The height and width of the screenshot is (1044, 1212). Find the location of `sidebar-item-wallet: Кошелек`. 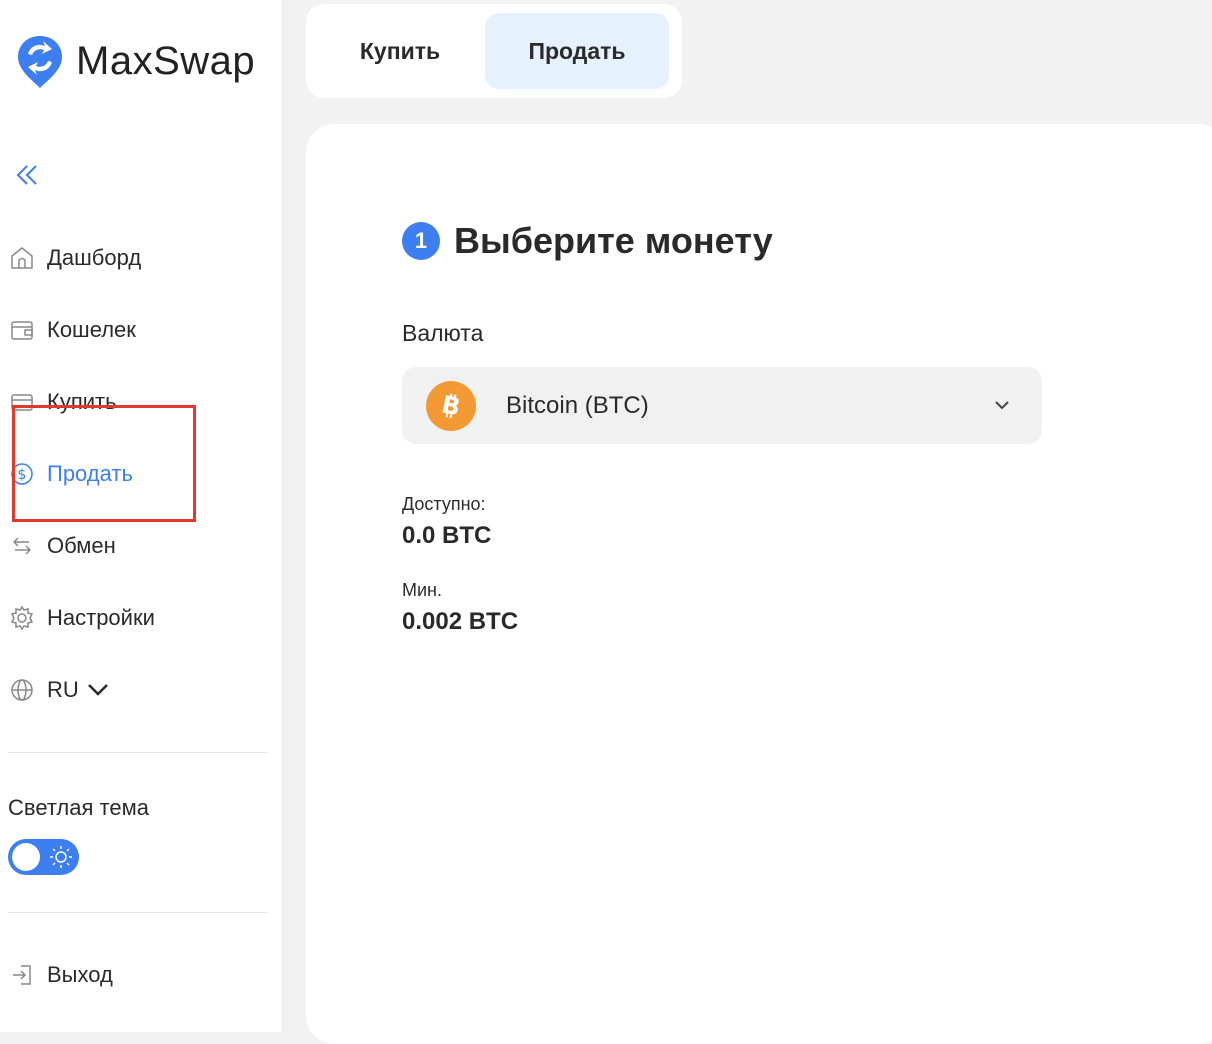

sidebar-item-wallet: Кошелек is located at coordinates (72, 330).